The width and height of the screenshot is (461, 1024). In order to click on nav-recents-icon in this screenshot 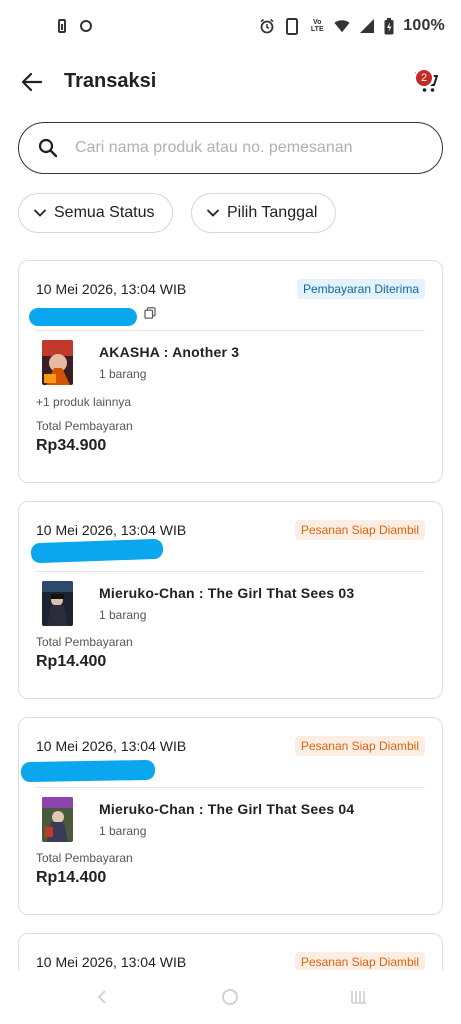, I will do `click(358, 997)`.